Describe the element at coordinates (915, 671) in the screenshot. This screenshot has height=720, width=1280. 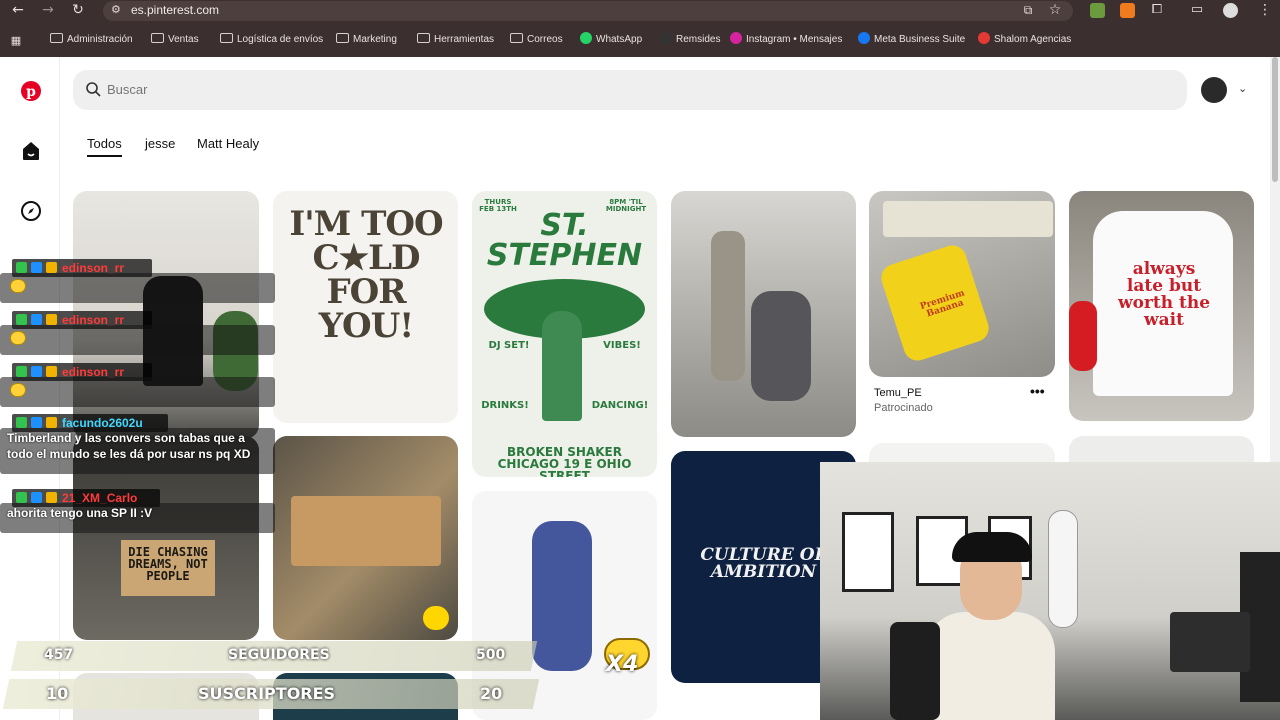
I see `chair-shape` at that location.